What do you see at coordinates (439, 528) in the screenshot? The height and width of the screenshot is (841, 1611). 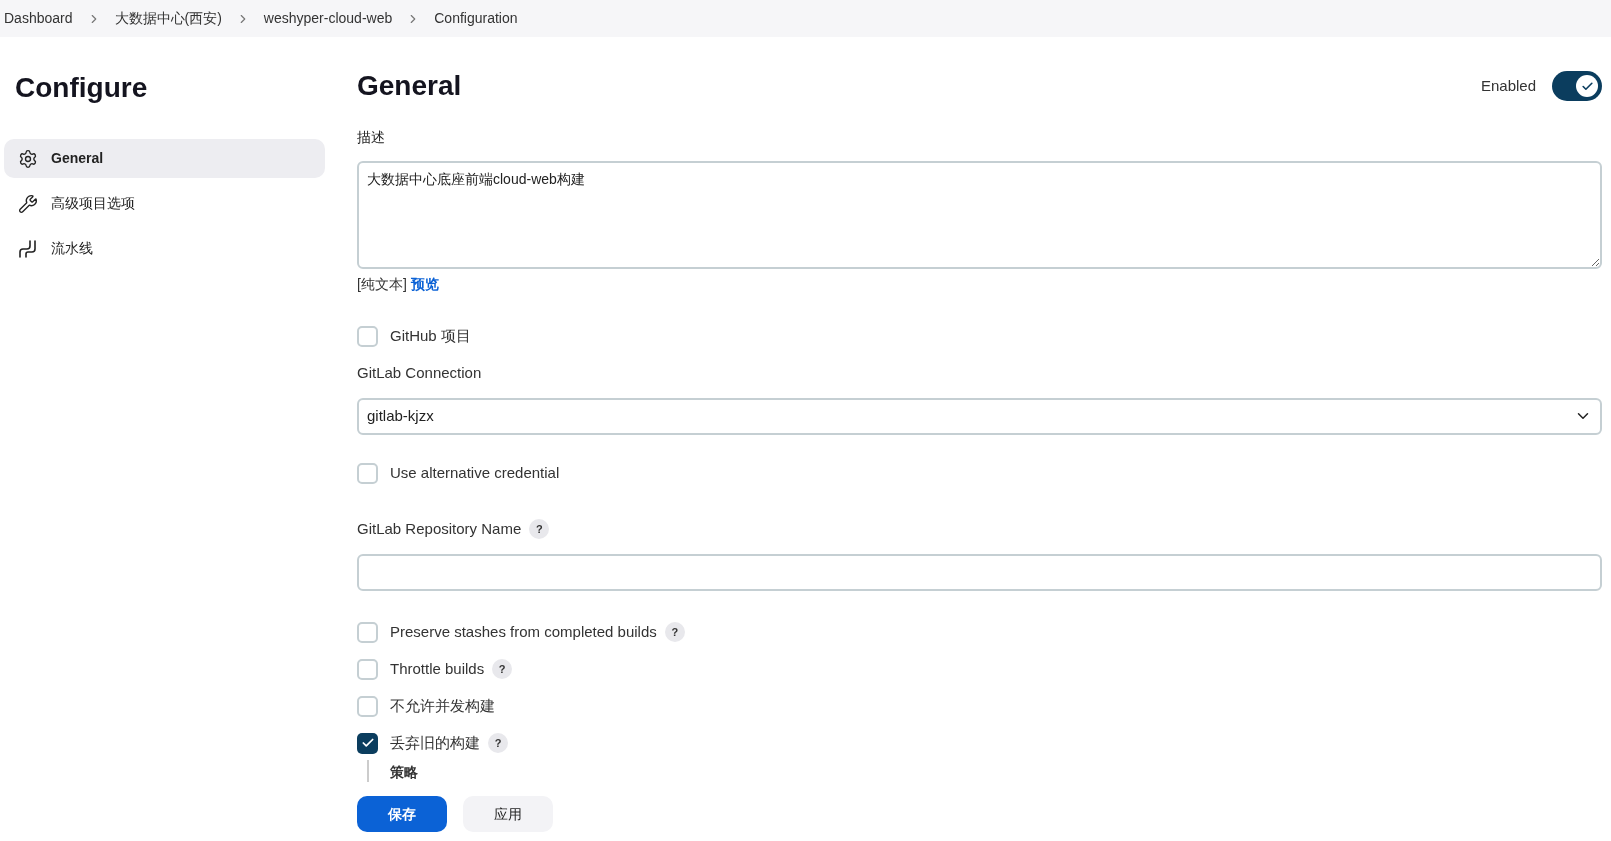 I see `field-label: GitLab Repository Name` at bounding box center [439, 528].